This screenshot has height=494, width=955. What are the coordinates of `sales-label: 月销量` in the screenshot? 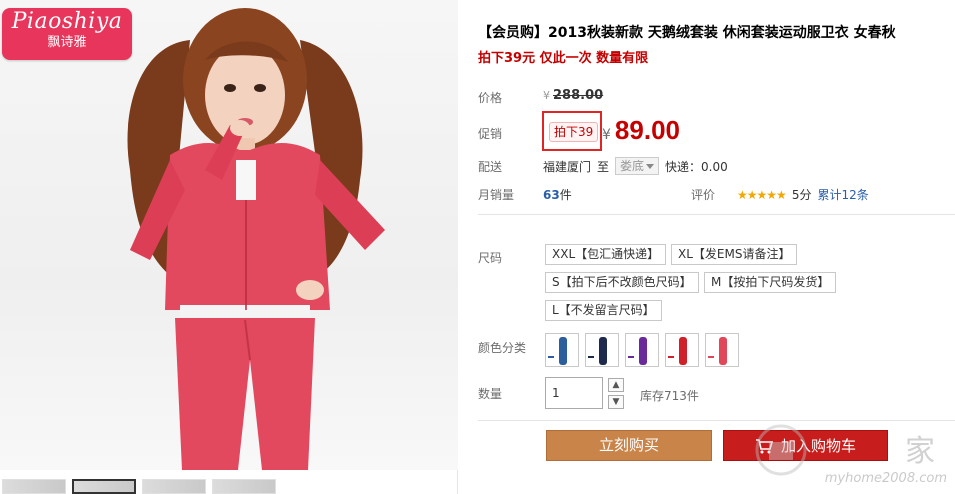 It's located at (496, 195).